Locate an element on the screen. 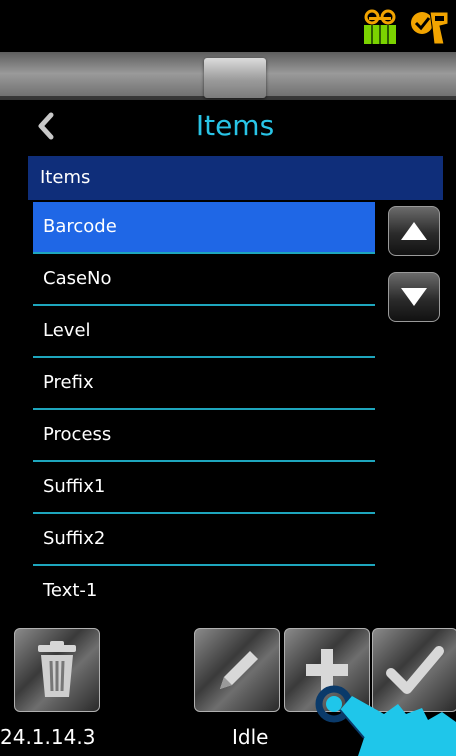  delete-button is located at coordinates (57, 670).